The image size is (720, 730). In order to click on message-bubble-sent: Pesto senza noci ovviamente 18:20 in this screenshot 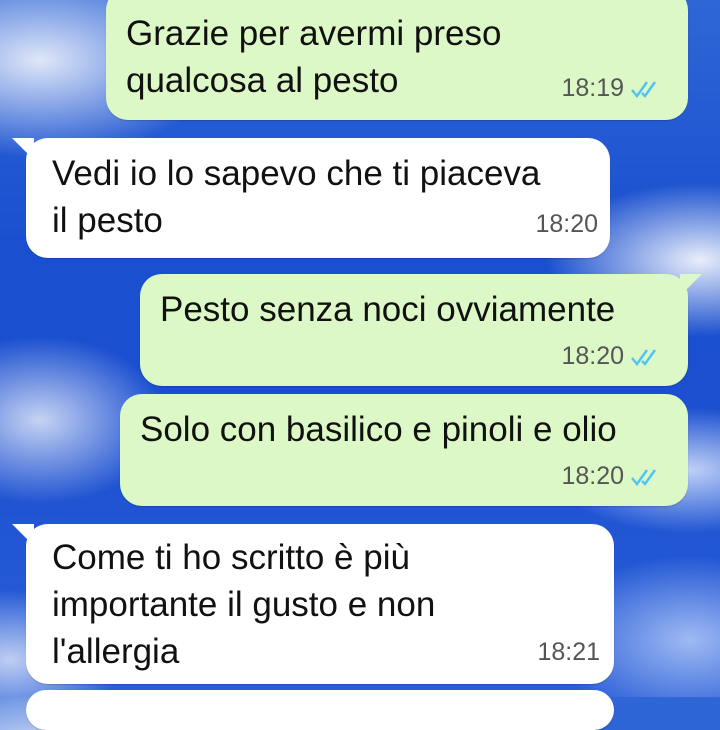, I will do `click(421, 330)`.